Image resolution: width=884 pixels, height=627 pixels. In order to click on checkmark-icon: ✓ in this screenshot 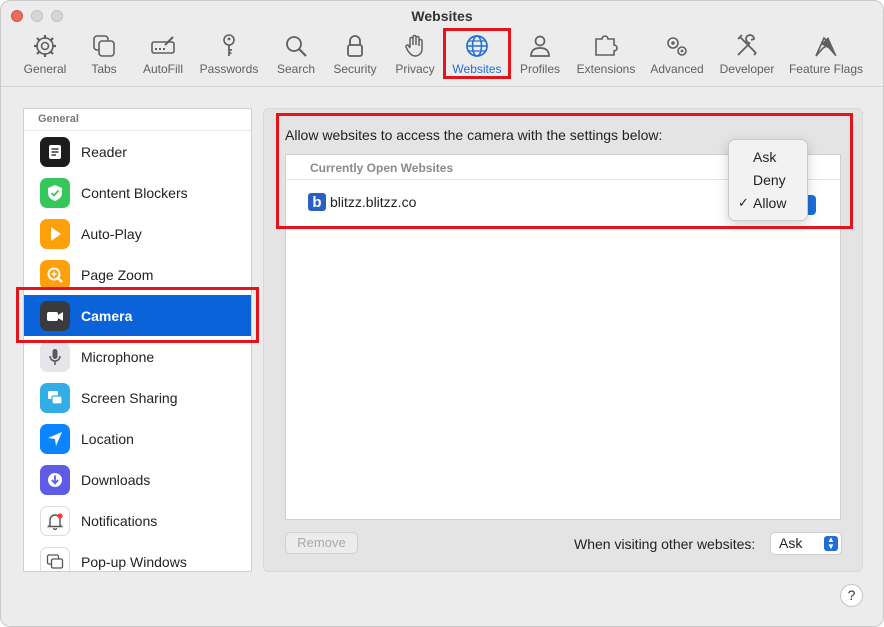, I will do `click(743, 202)`.